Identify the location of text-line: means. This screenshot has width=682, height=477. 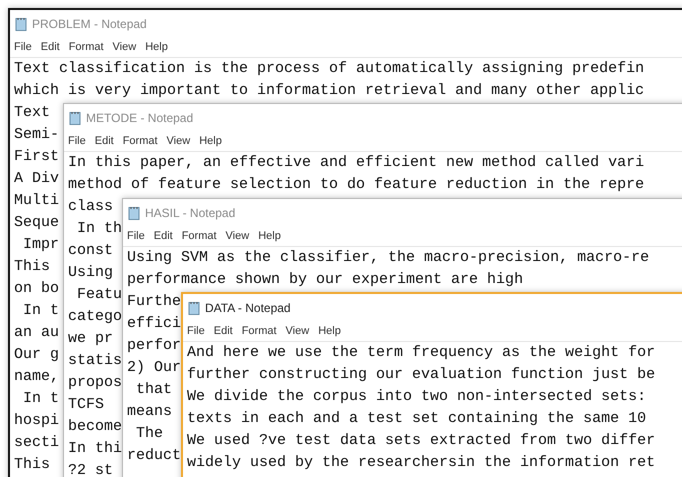
(149, 412).